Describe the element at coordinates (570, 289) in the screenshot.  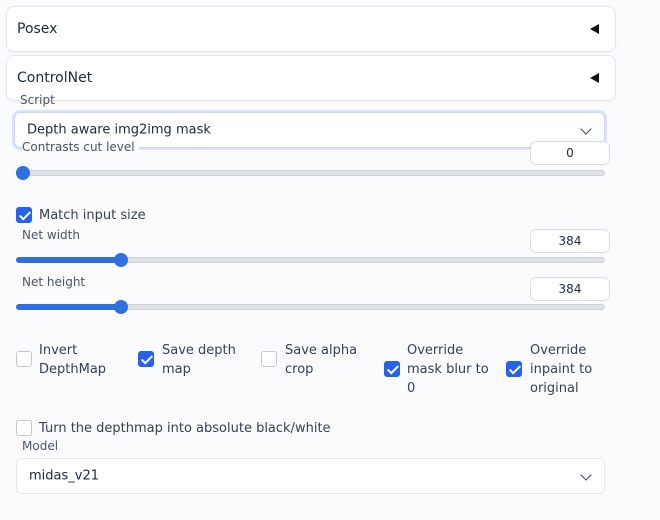
I see `net-height-number-input: 384` at that location.